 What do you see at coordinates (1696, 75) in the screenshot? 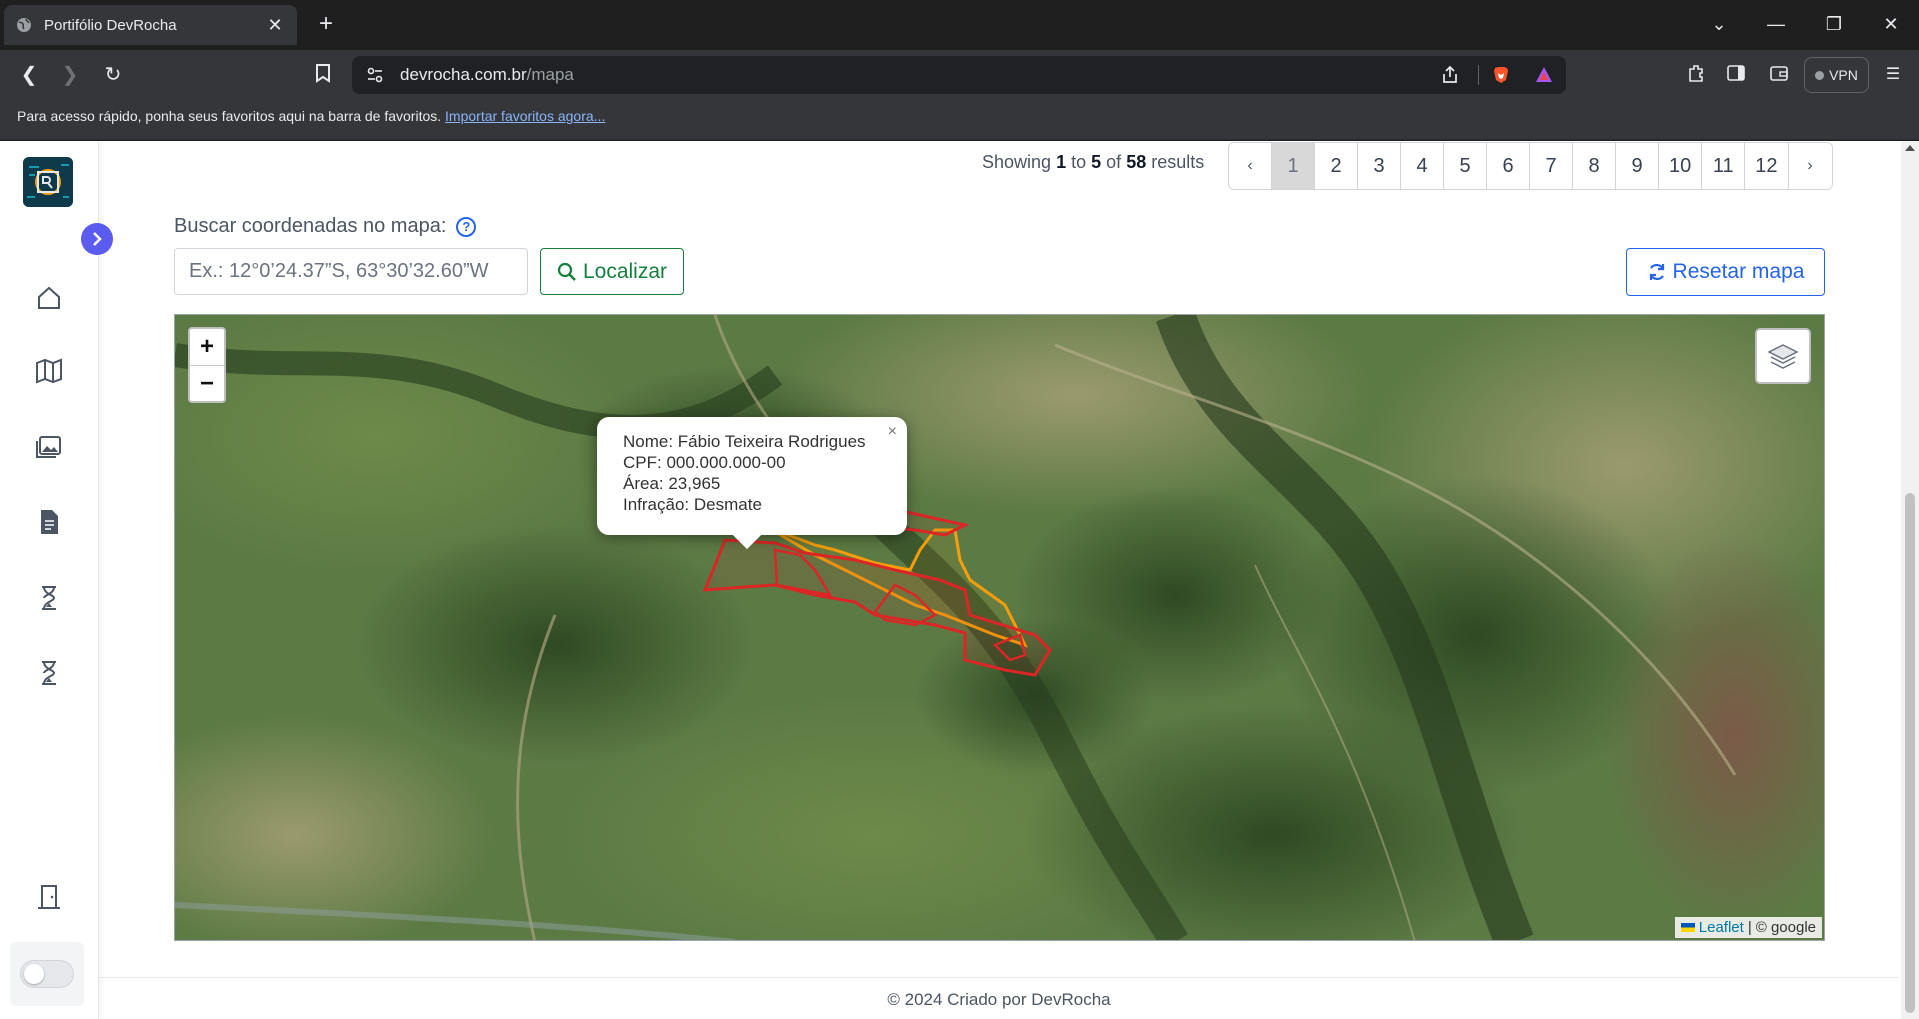
I see `extensions-icon` at bounding box center [1696, 75].